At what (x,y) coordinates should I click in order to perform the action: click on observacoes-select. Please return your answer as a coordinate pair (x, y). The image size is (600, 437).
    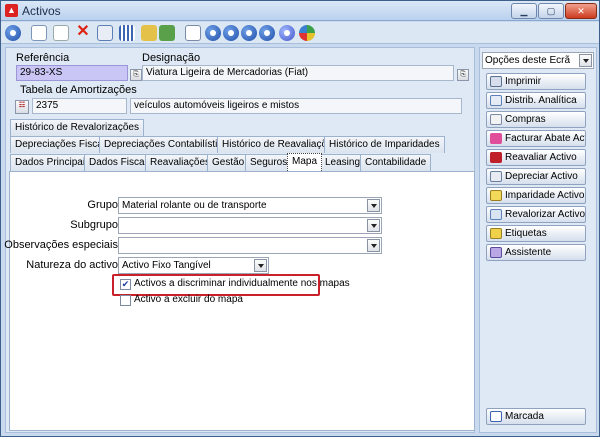
    Looking at the image, I should click on (250, 245).